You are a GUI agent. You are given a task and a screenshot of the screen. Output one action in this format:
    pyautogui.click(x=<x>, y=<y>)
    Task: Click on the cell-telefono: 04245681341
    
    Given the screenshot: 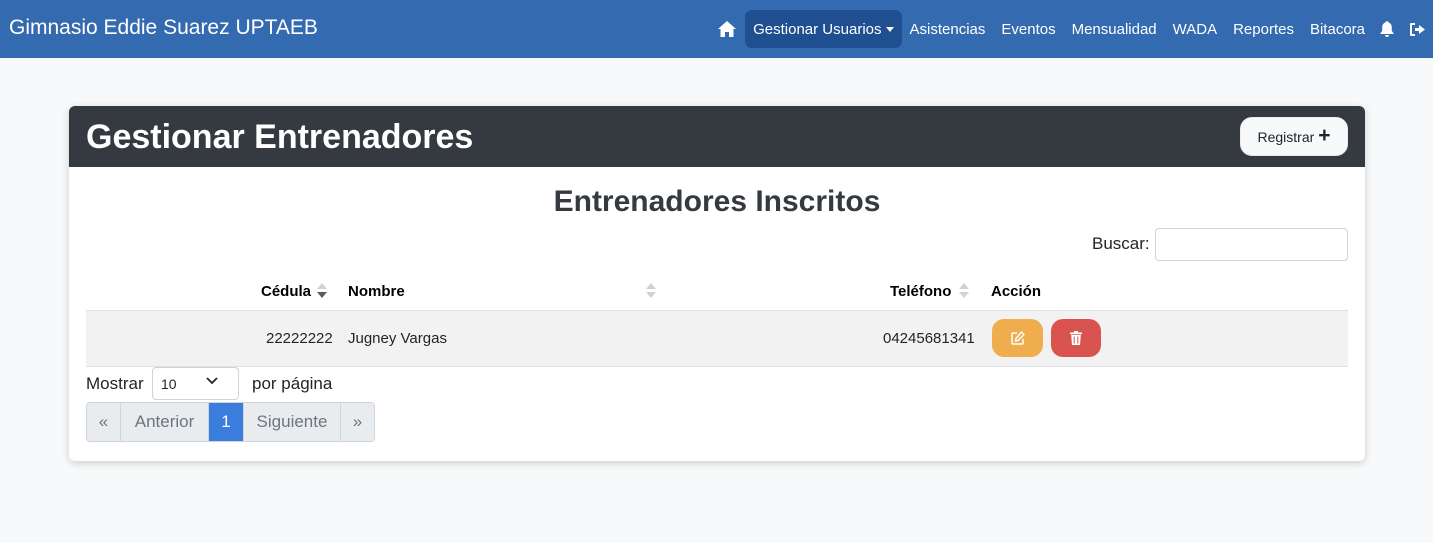 What is the action you would take?
    pyautogui.click(x=929, y=338)
    